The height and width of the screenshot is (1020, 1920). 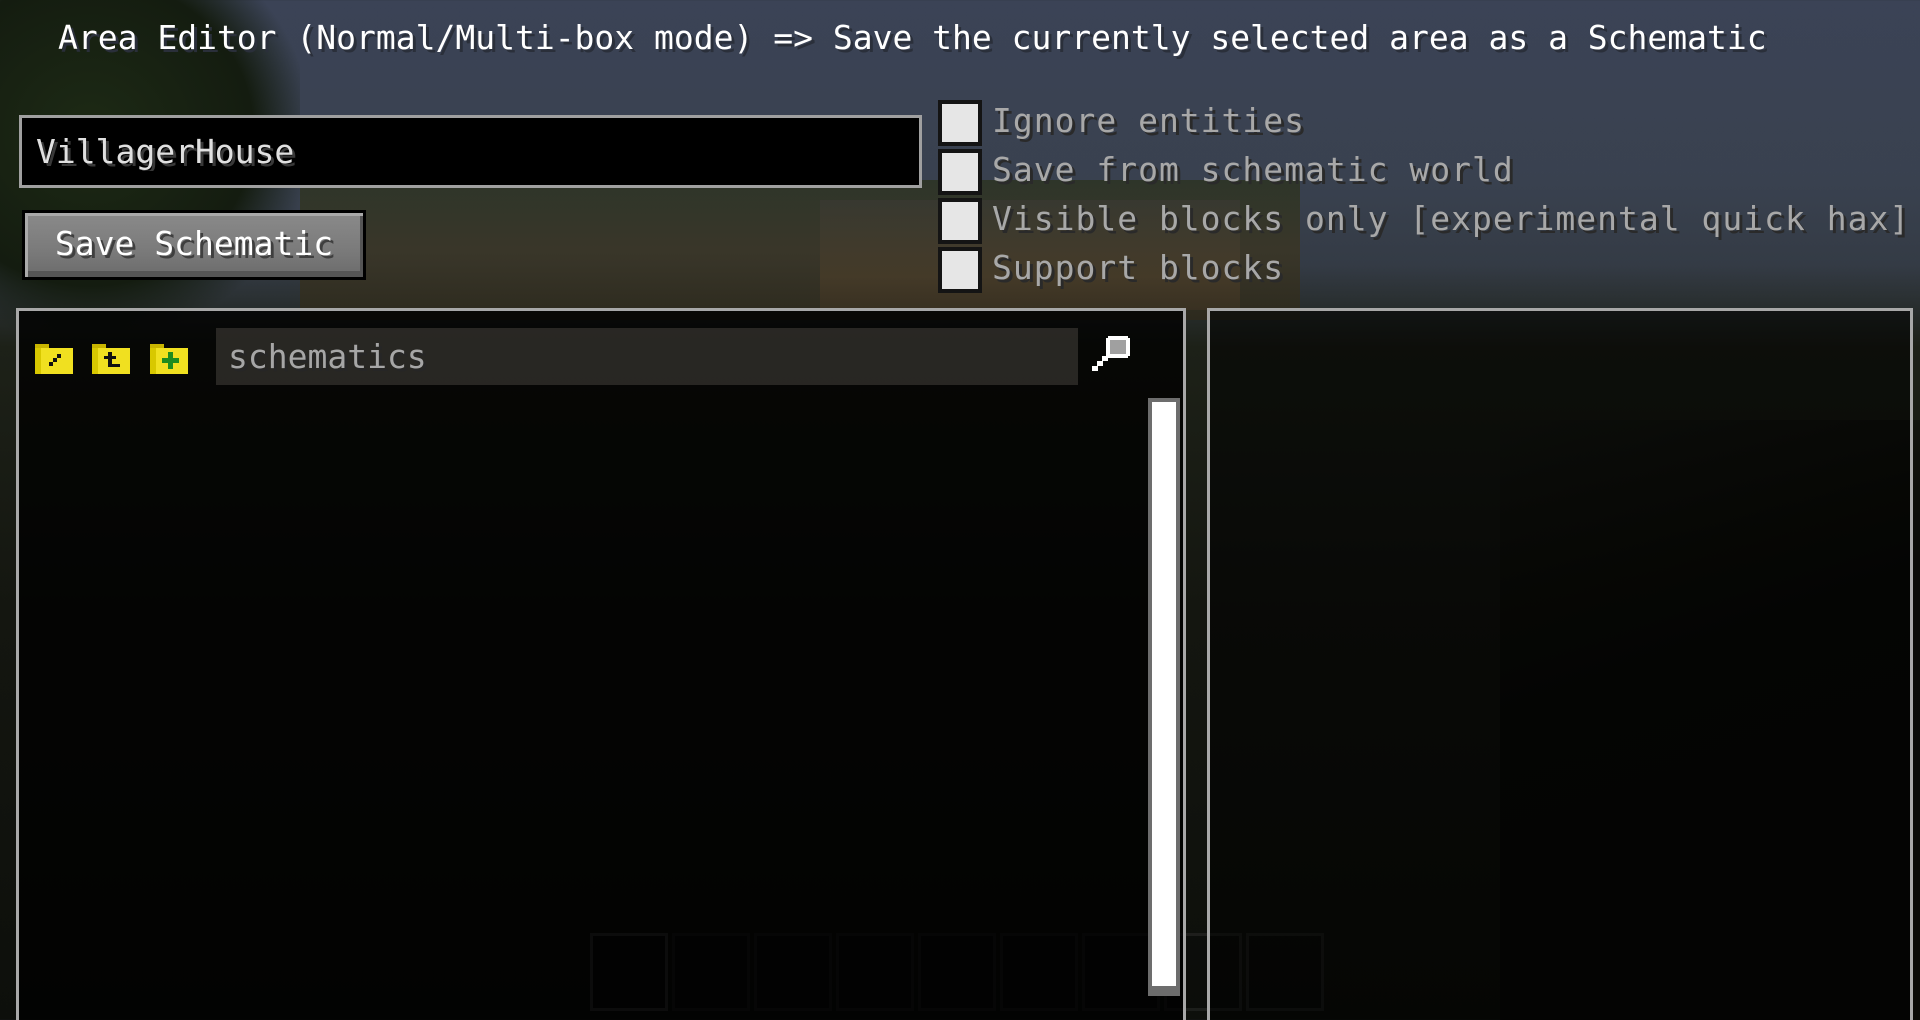 What do you see at coordinates (1149, 120) in the screenshot?
I see `option-label: Ignore entities` at bounding box center [1149, 120].